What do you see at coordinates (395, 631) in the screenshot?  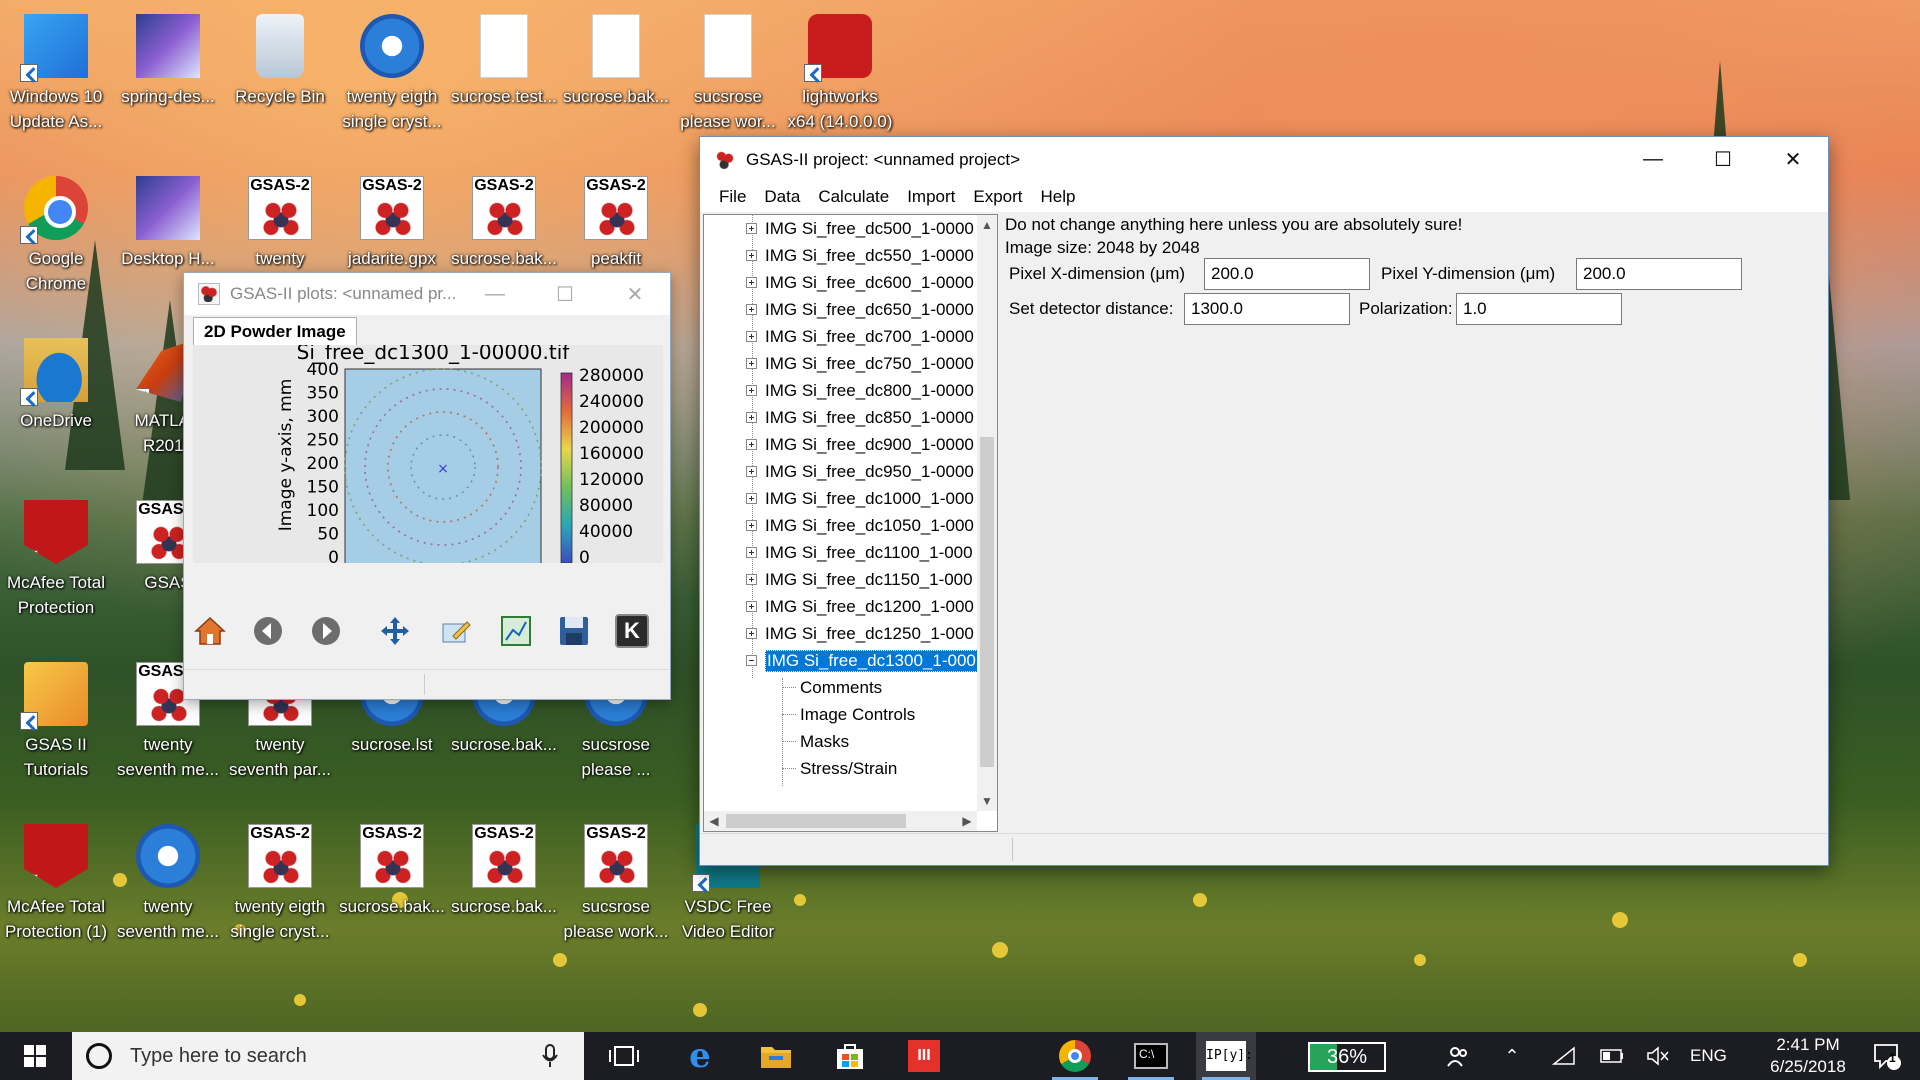 I see `pan-icon` at bounding box center [395, 631].